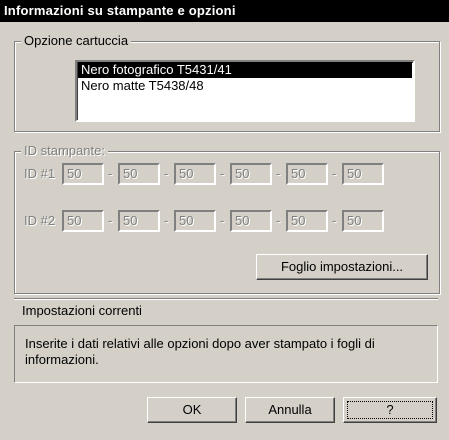 This screenshot has width=449, height=440. I want to click on cartridge-option-photo-black: Nero fotografico T5431/41, so click(245, 70).